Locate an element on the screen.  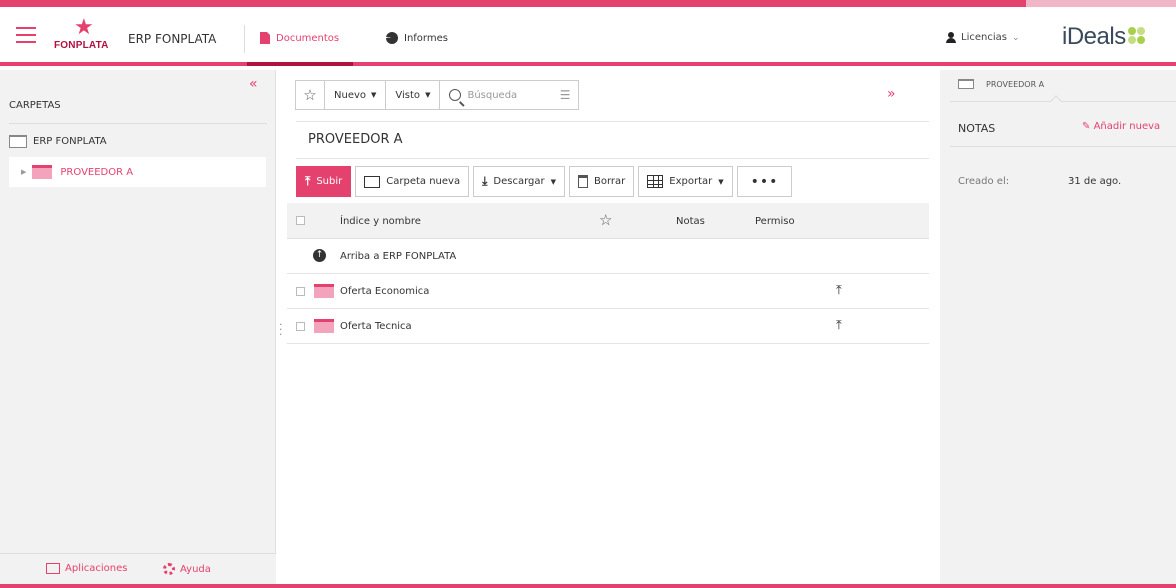
collapse-left-icon: « is located at coordinates (253, 84).